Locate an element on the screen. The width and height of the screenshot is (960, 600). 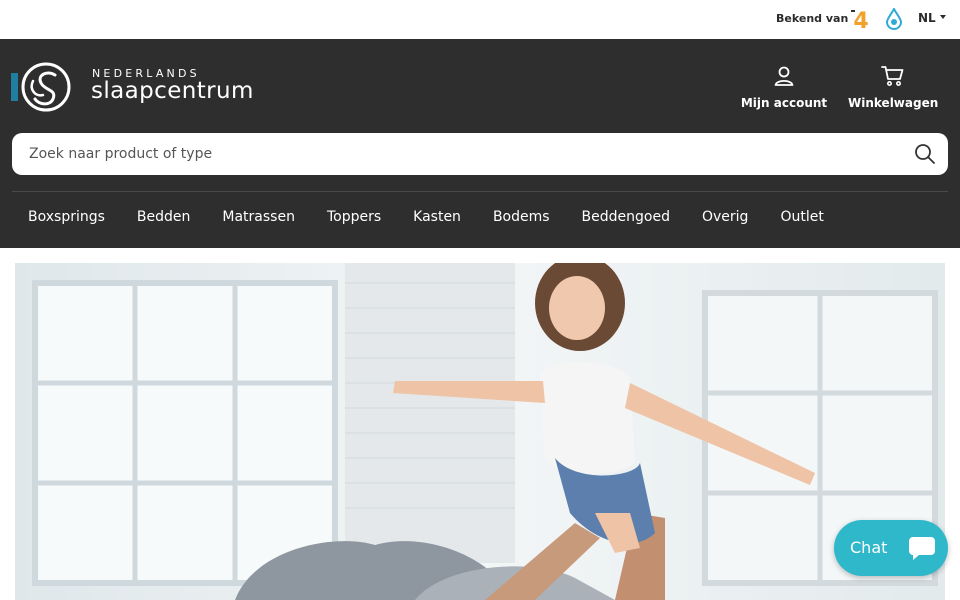
nav-item-beddengoed: Beddengoed is located at coordinates (626, 218).